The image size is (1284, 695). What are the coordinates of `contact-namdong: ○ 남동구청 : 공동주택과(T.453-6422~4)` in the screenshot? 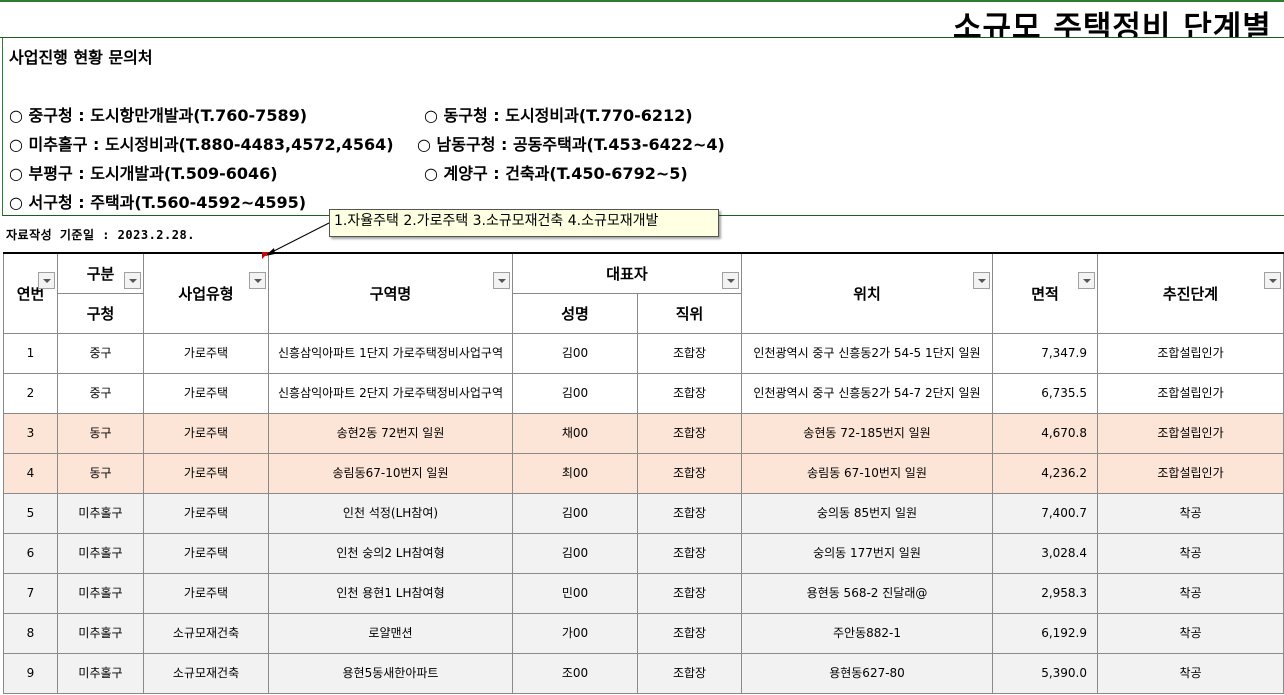 It's located at (571, 144).